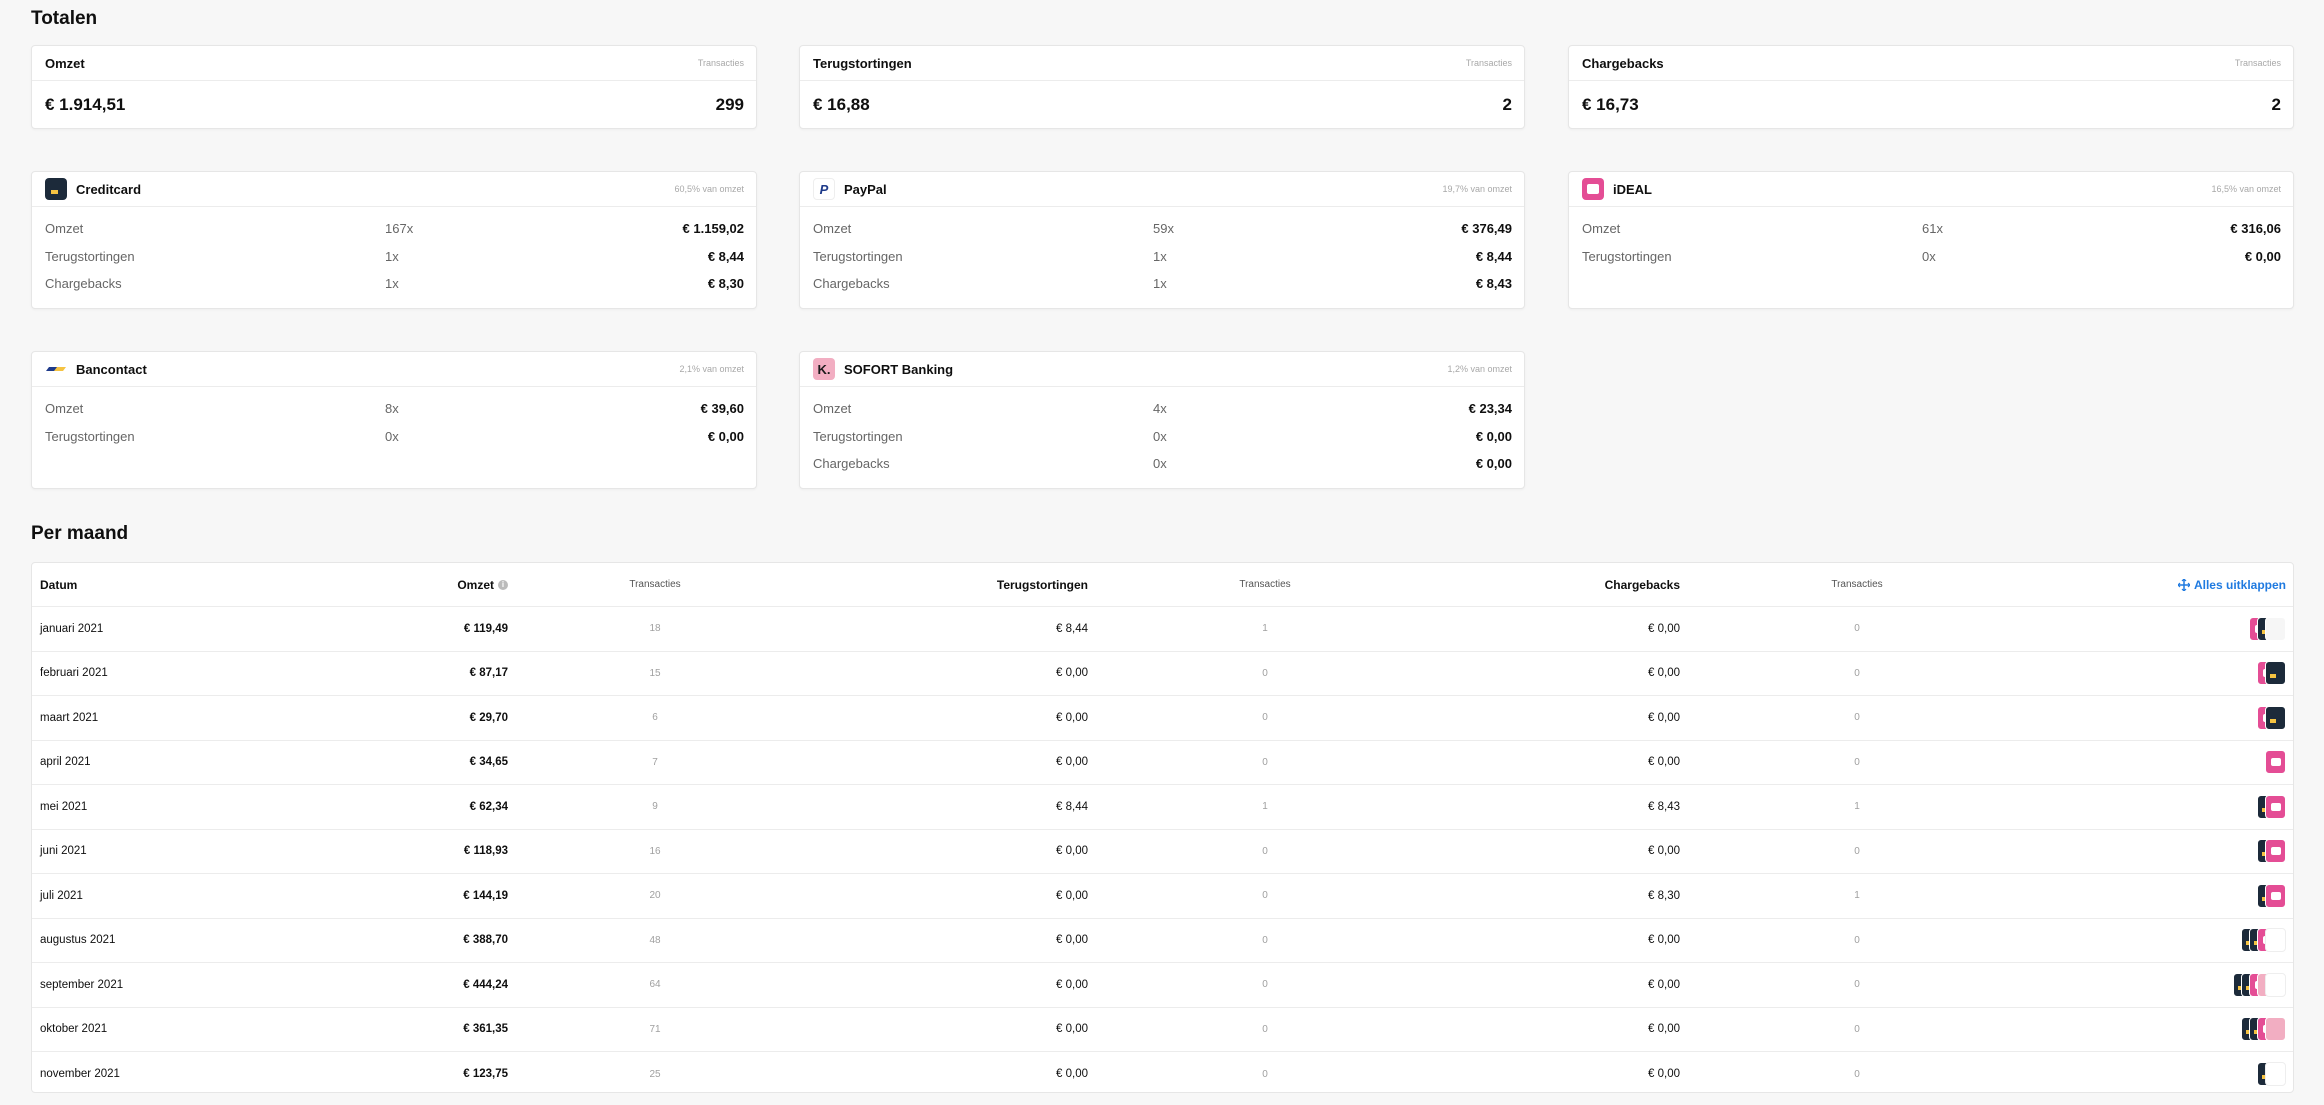 The height and width of the screenshot is (1105, 2324). Describe the element at coordinates (720, 63) in the screenshot. I see `total-card-meta: Transacties` at that location.